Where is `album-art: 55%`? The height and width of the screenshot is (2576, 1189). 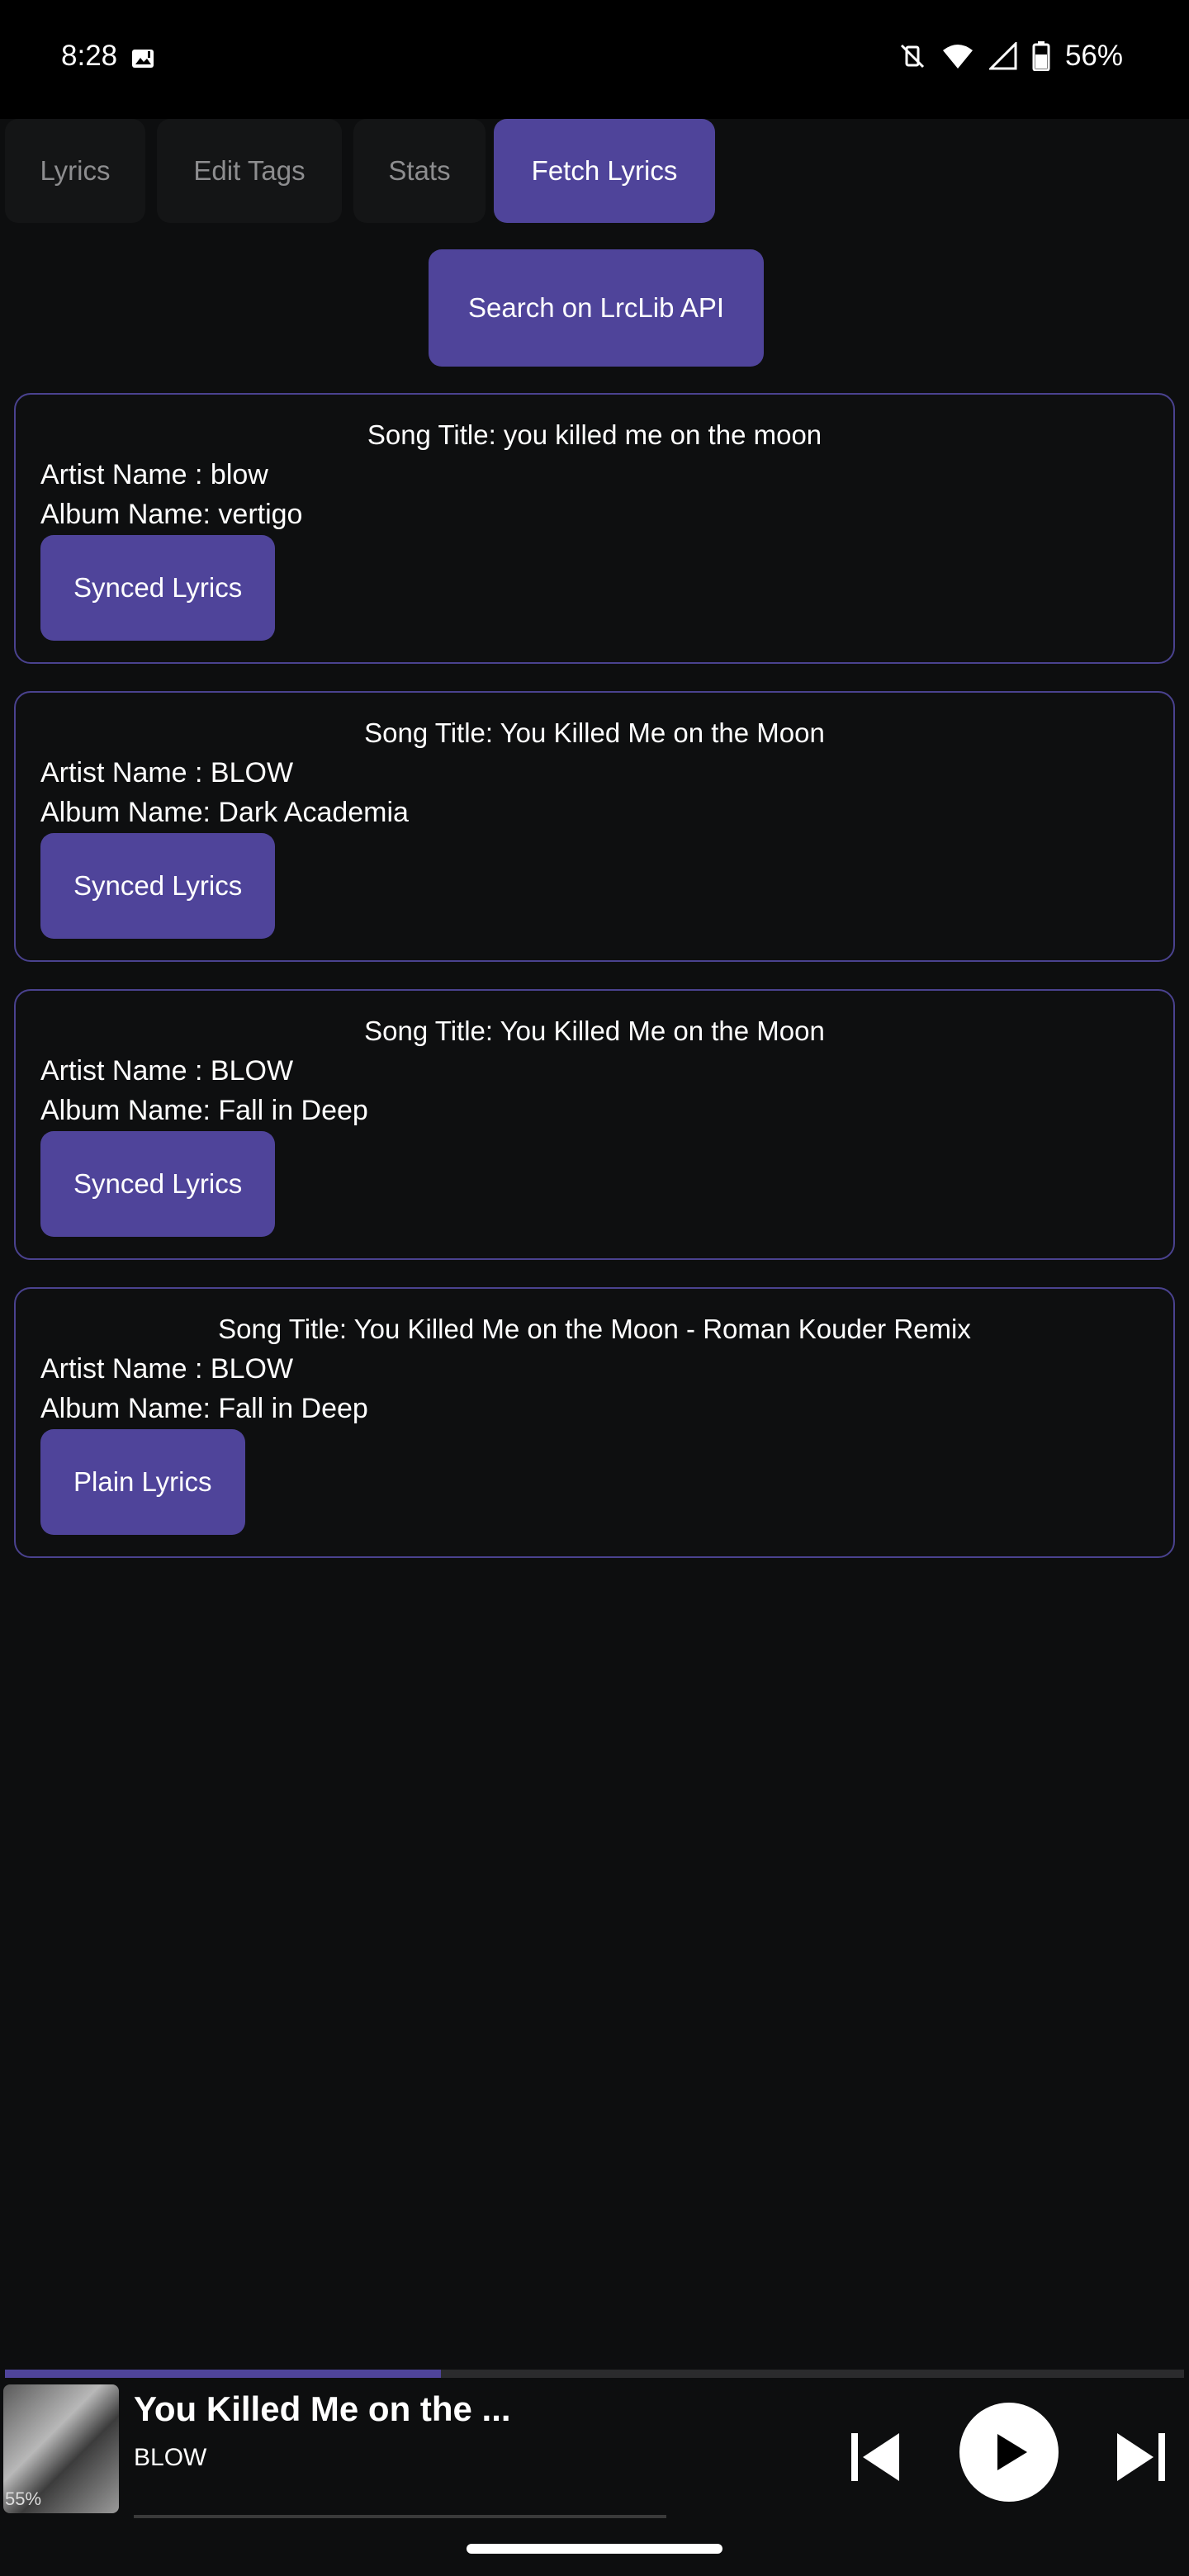
album-art: 55% is located at coordinates (61, 2448).